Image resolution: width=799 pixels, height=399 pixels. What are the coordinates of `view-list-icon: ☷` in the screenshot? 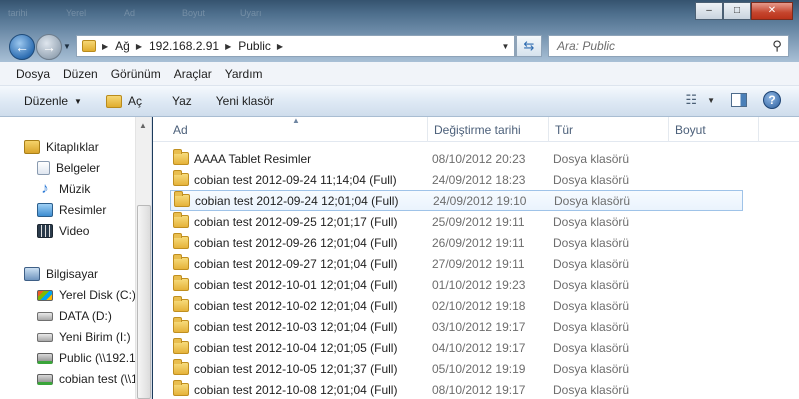 It's located at (691, 99).